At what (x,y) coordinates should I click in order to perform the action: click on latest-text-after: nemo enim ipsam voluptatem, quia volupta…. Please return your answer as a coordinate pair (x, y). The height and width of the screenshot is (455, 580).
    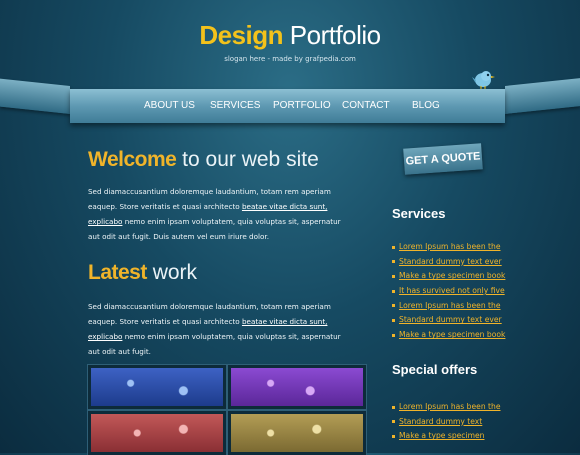
    Looking at the image, I should click on (214, 344).